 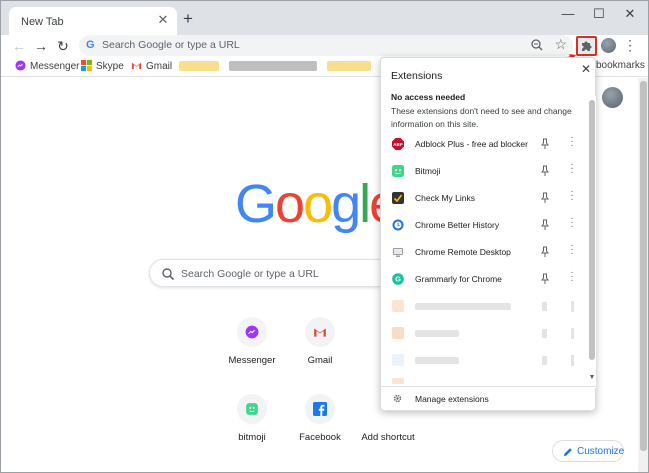 I want to click on google-logo: Google, so click(x=317, y=204).